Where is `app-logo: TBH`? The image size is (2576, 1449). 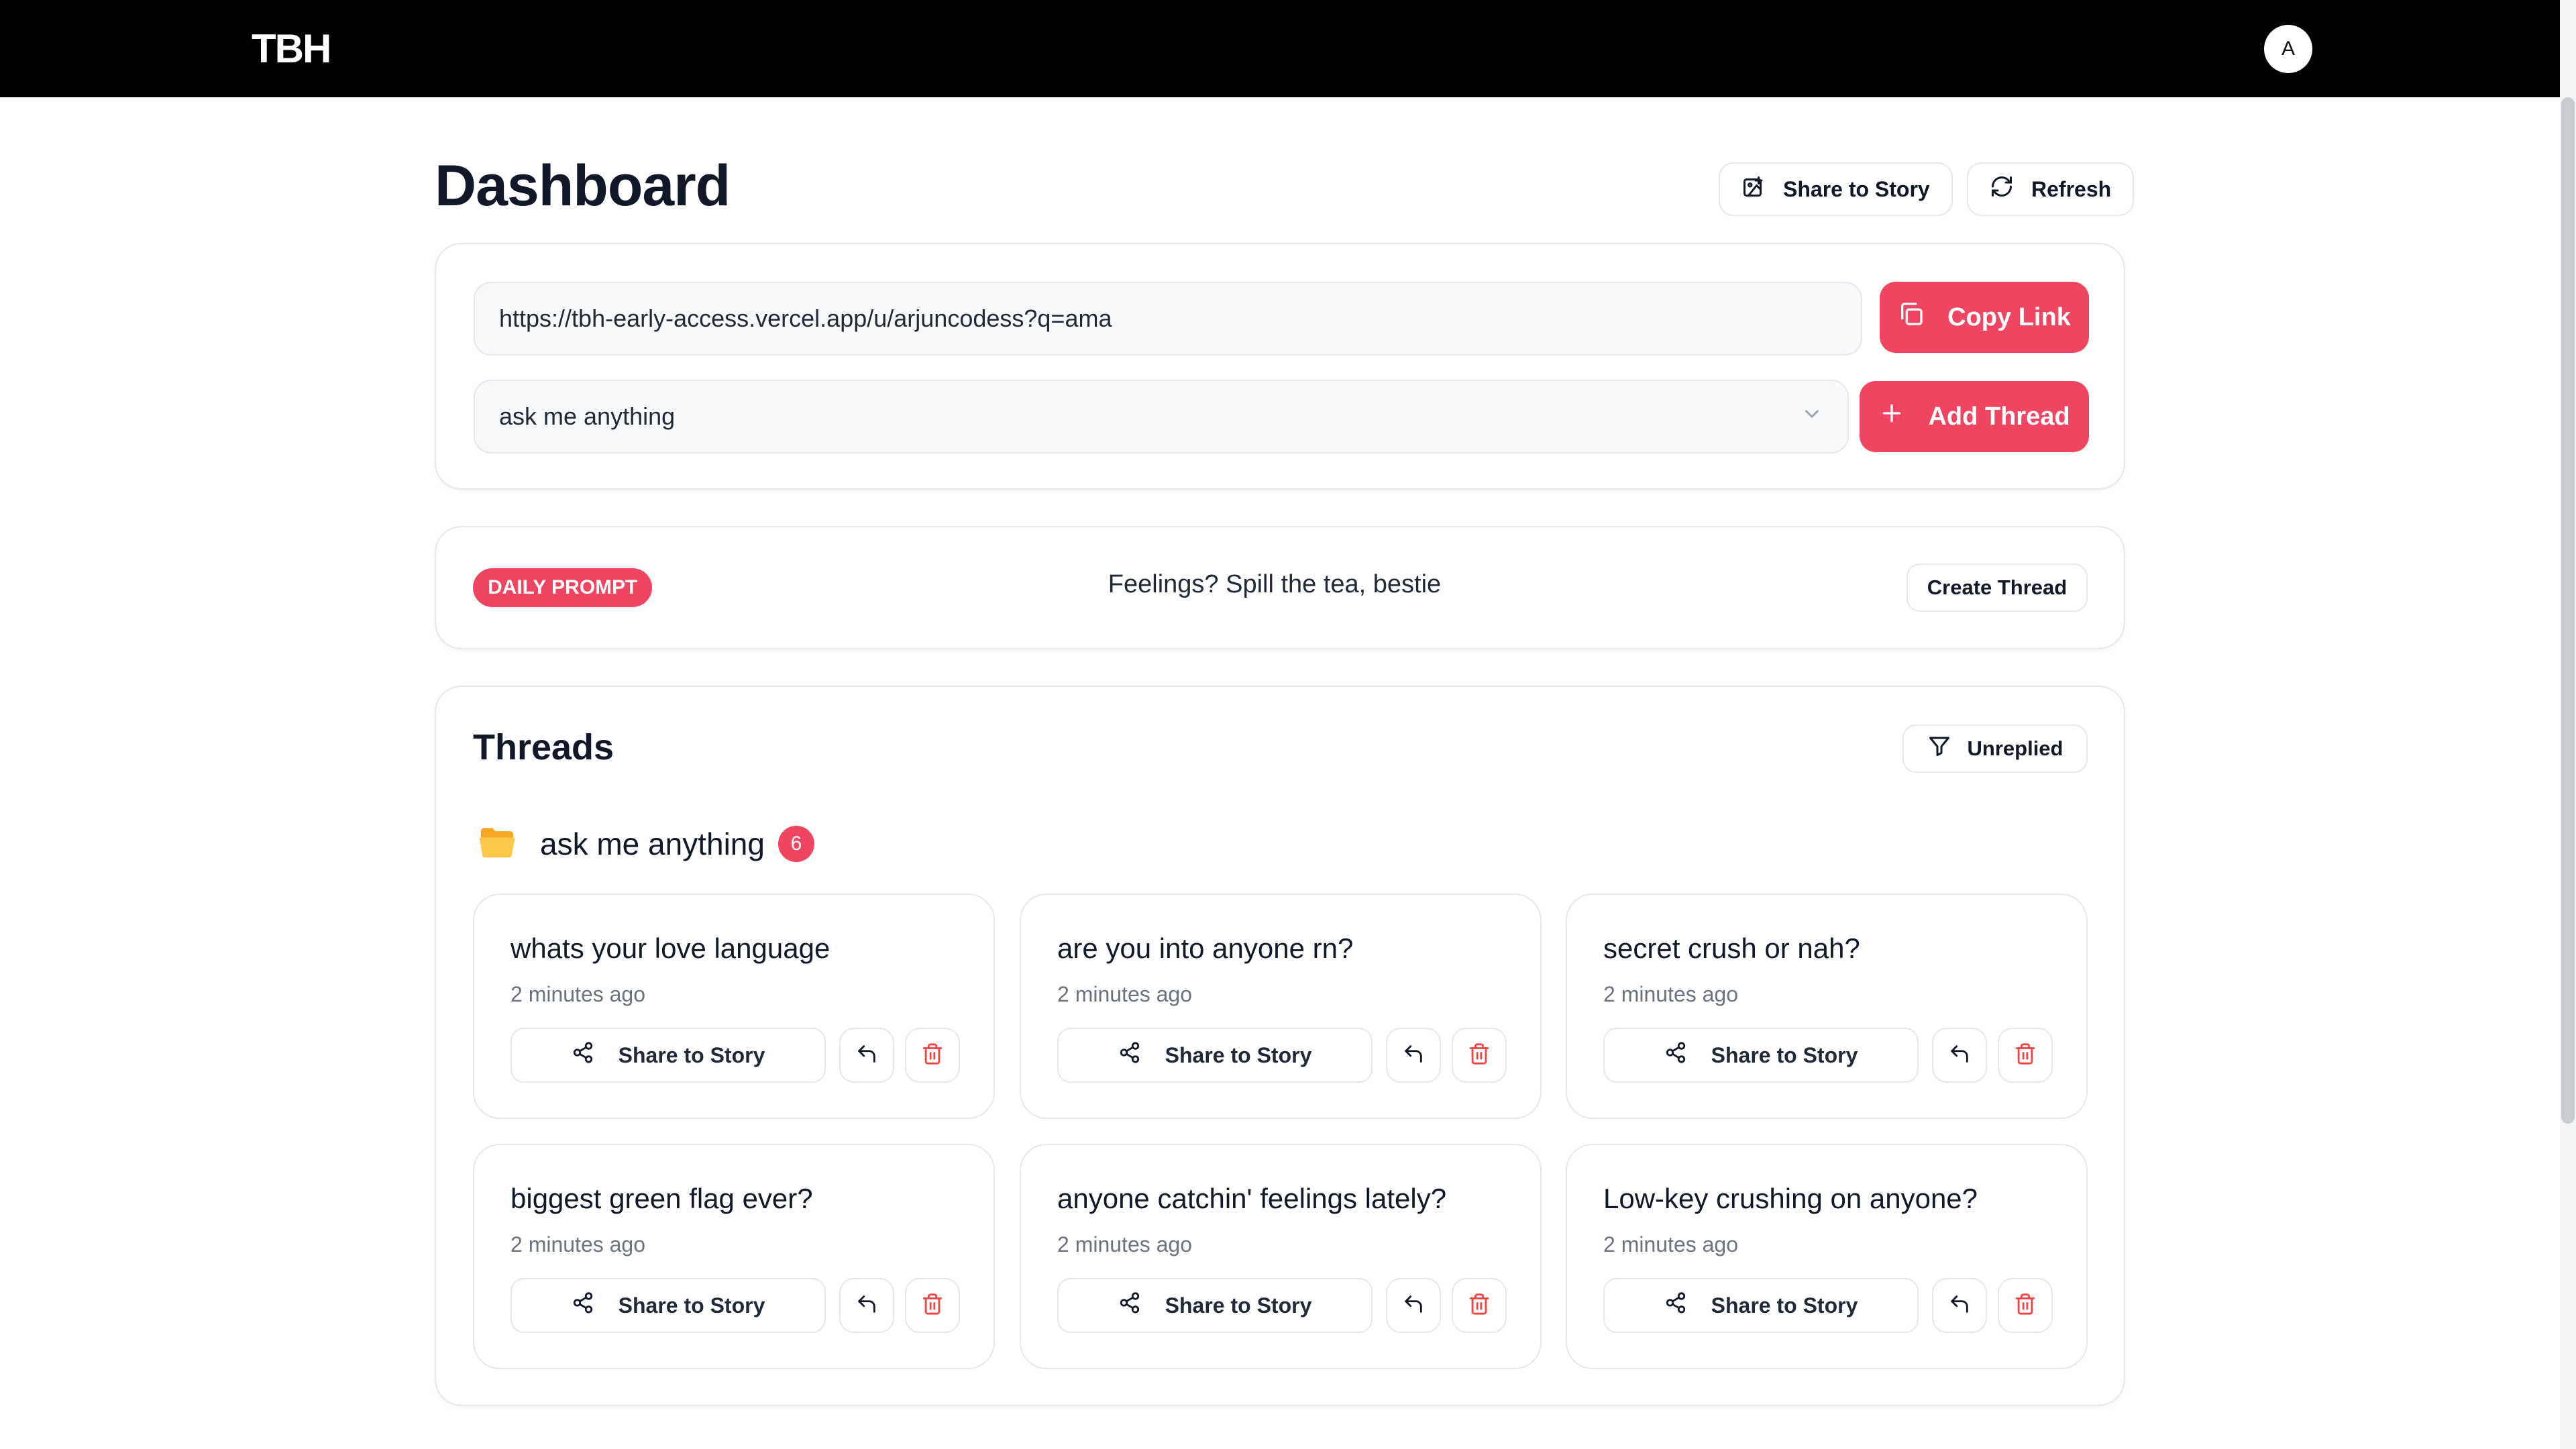
app-logo: TBH is located at coordinates (291, 49).